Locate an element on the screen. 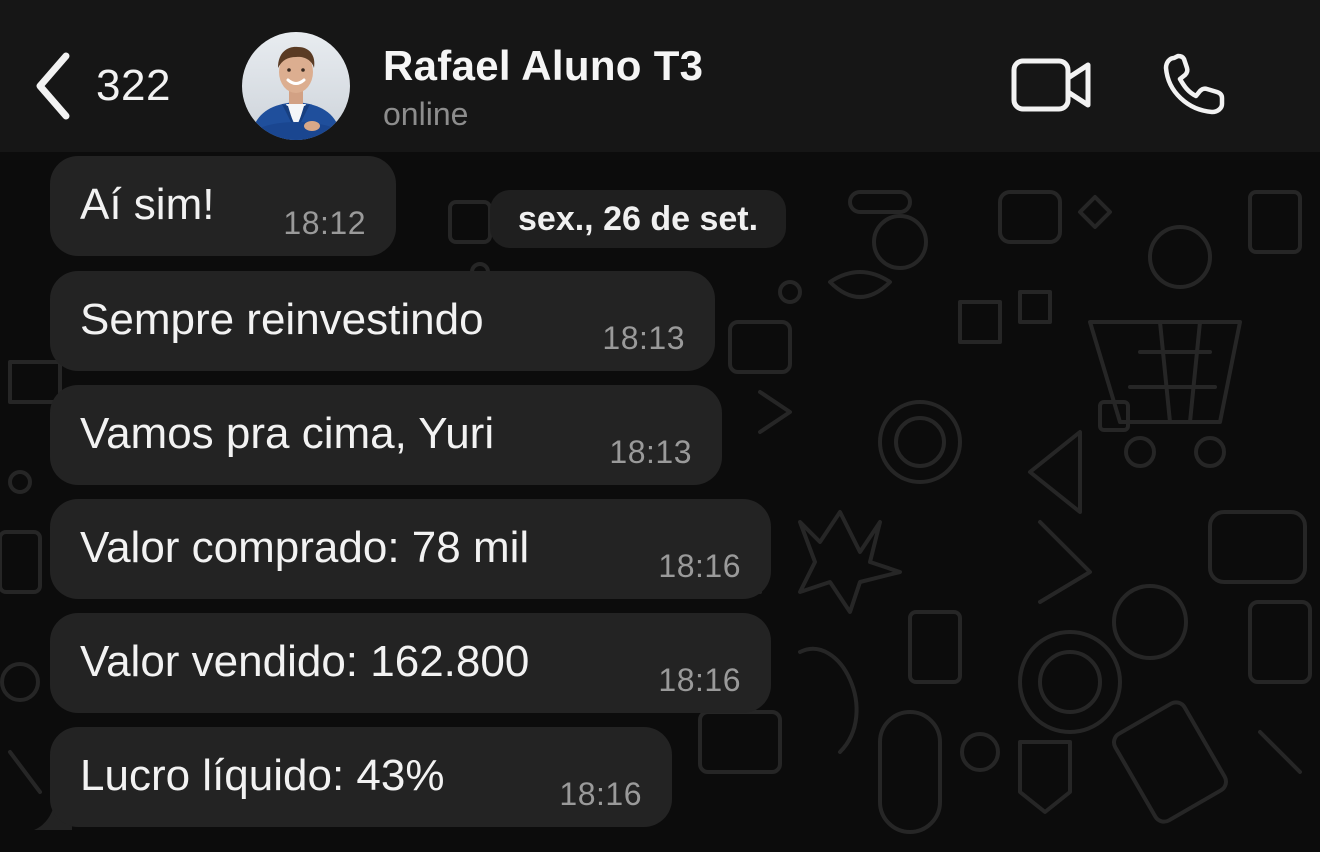 The width and height of the screenshot is (1320, 852). avatar is located at coordinates (296, 86).